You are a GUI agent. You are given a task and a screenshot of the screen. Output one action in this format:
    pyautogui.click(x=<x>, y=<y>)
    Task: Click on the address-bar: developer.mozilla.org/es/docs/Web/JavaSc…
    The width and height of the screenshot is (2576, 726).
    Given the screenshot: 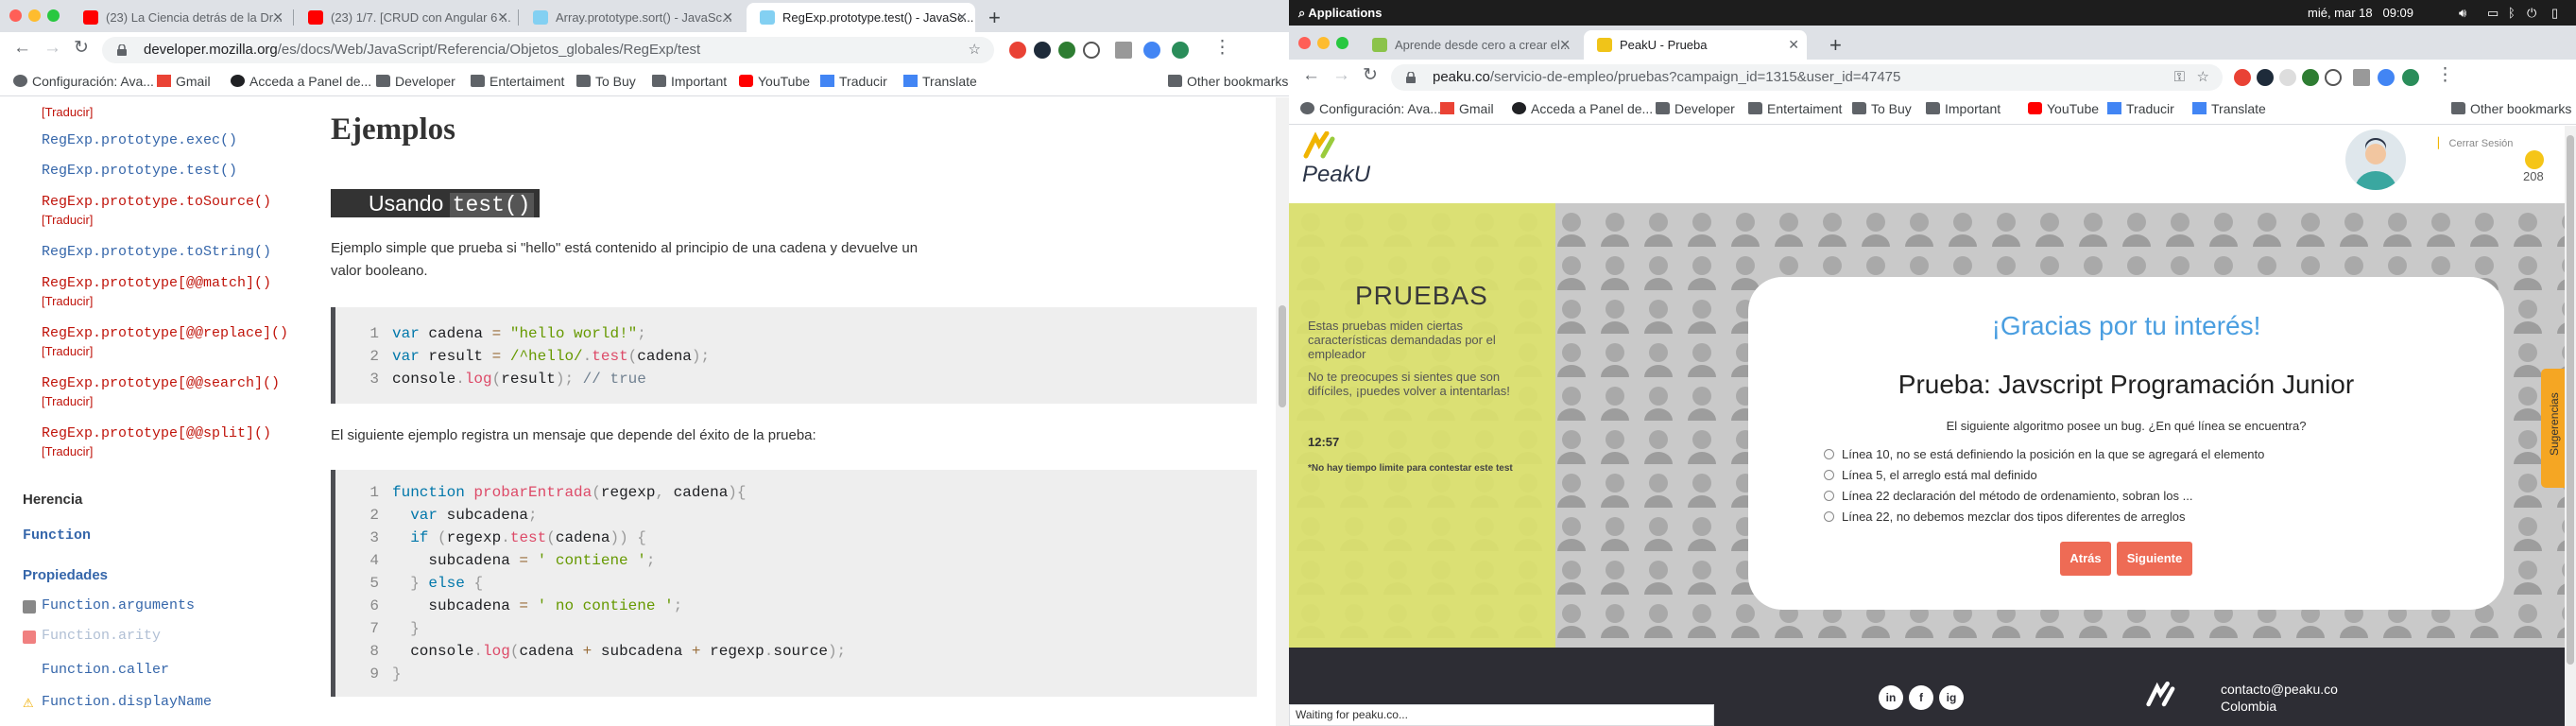 What is the action you would take?
    pyautogui.click(x=548, y=50)
    